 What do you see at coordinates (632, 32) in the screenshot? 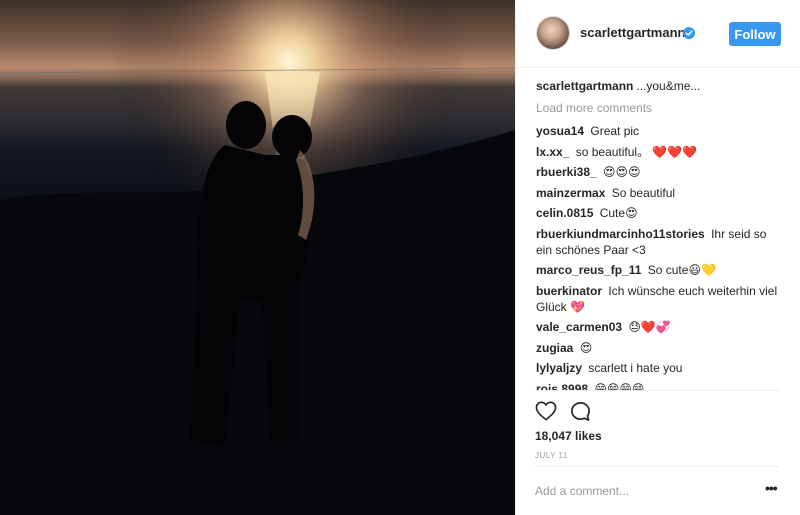
I see `post-author-username: scarlettgartmann` at bounding box center [632, 32].